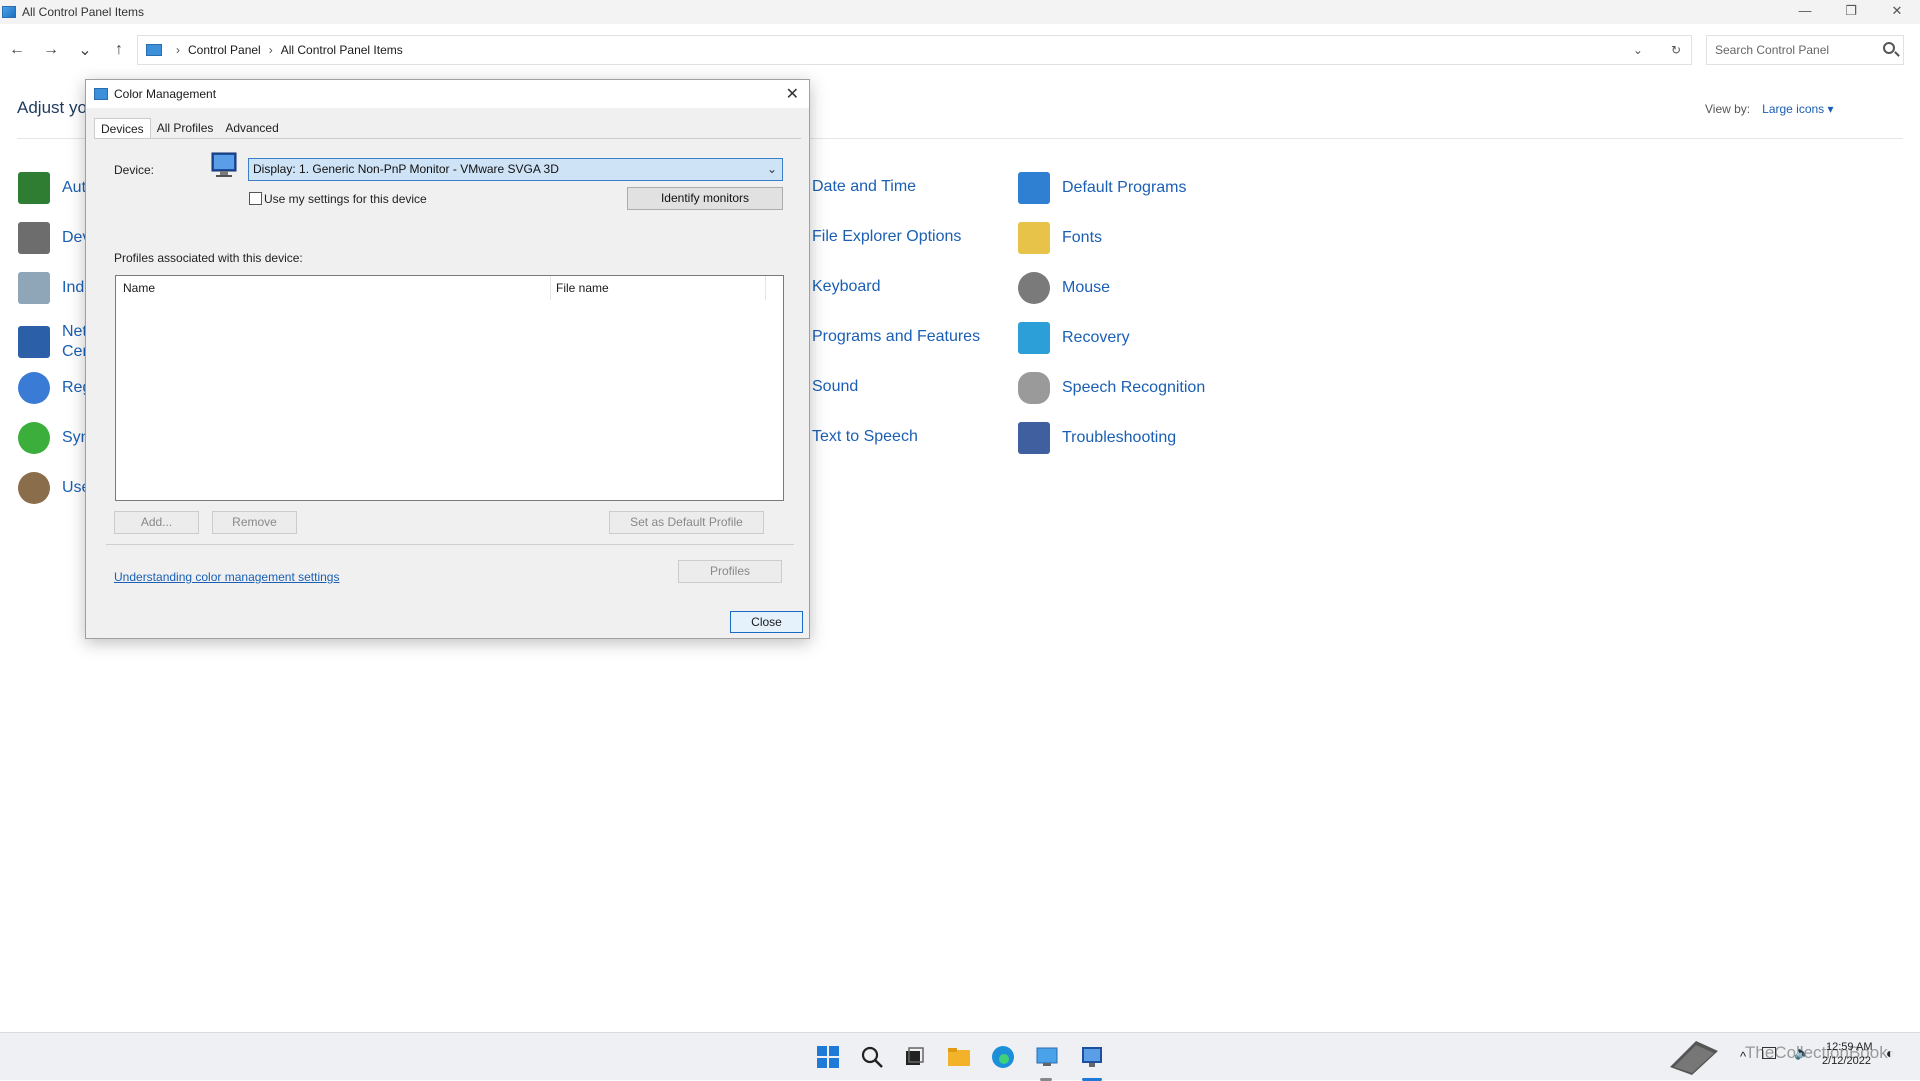 This screenshot has width=1920, height=1081. I want to click on file-explorer-icon, so click(959, 1057).